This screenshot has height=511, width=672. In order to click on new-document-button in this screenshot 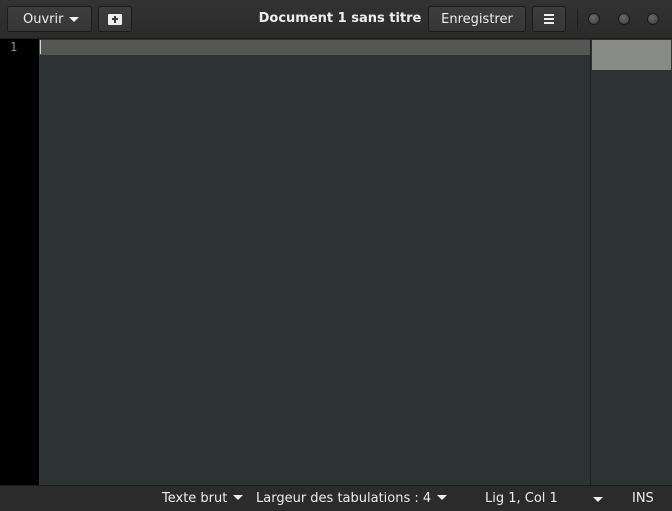, I will do `click(115, 19)`.